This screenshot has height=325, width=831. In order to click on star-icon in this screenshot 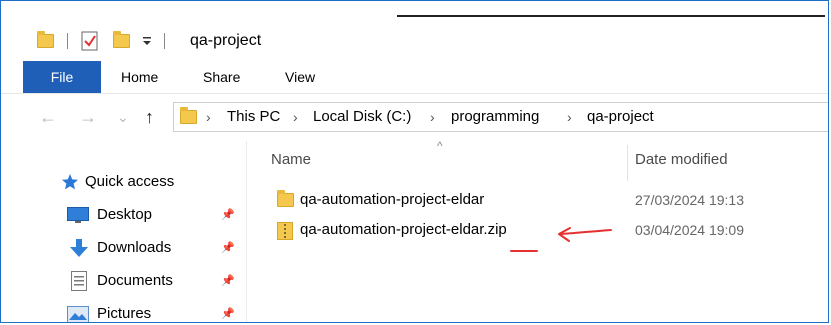, I will do `click(70, 184)`.